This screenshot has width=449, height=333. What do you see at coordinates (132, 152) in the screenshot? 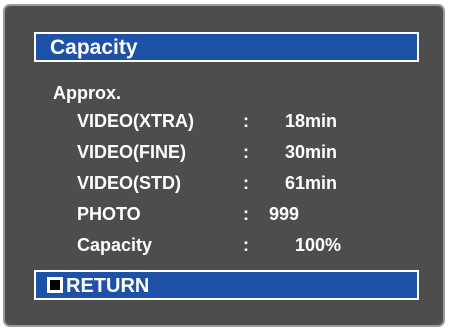
I see `row-label: VIDEO(FINE)` at bounding box center [132, 152].